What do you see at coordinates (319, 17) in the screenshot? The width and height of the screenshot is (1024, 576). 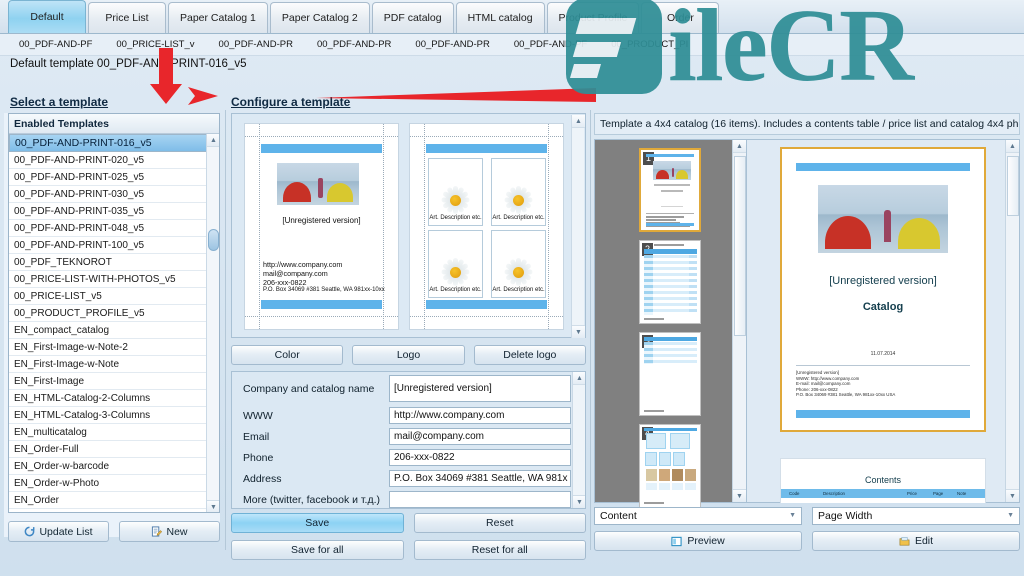 I see `tab-paper-catalog-2: Paper Catalog 2` at bounding box center [319, 17].